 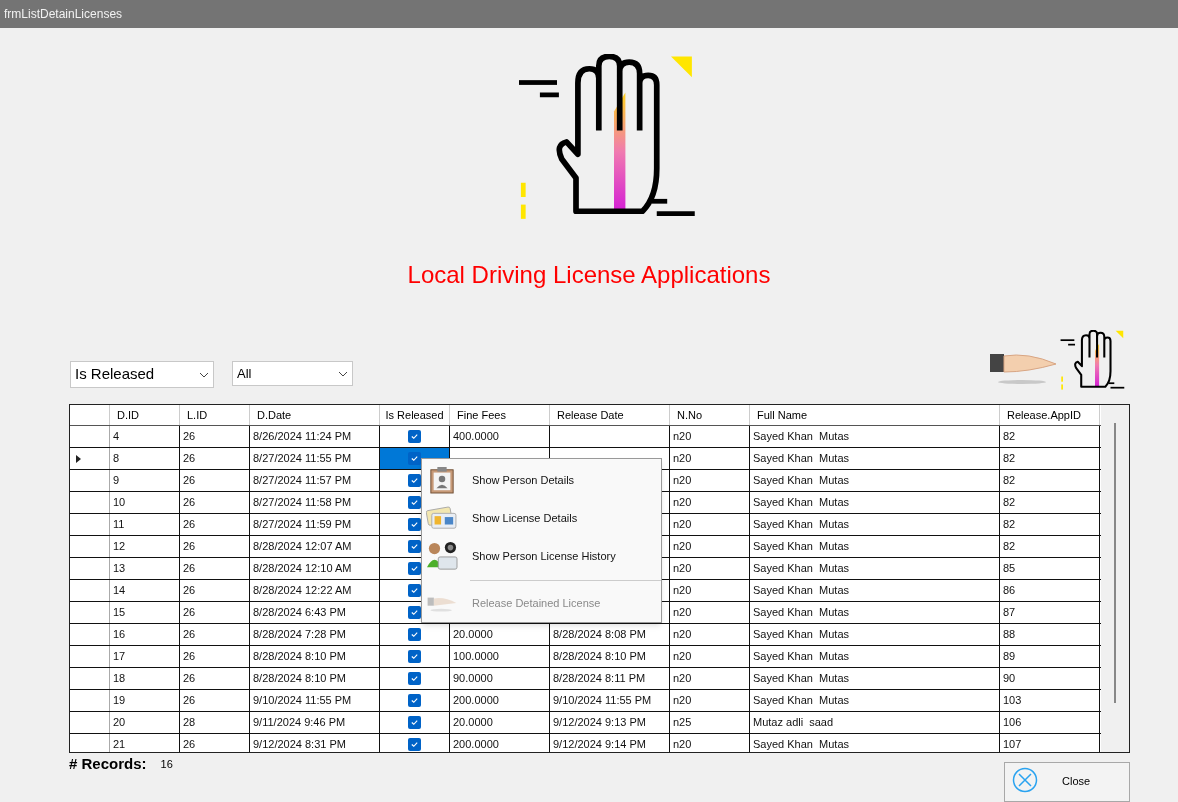 I want to click on table-cell-text: 8/28/2024 7:28 PM, so click(x=299, y=635).